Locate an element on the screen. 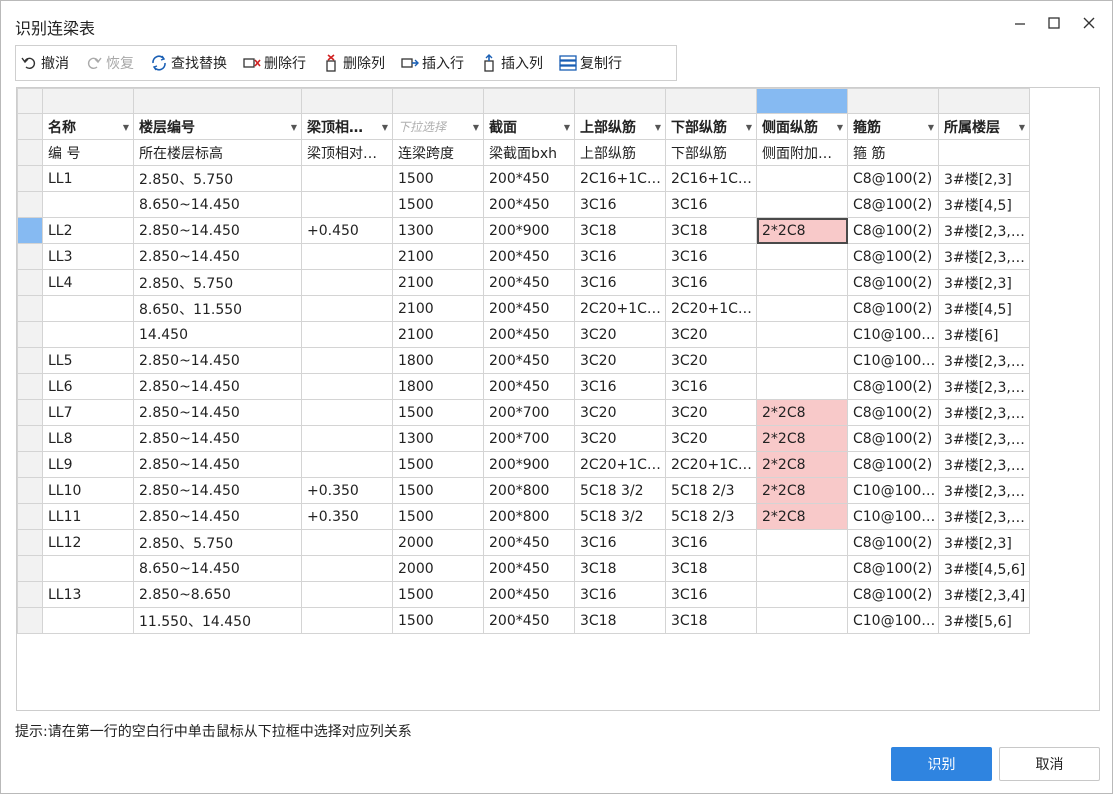  table-cell: LL1 is located at coordinates (88, 178).